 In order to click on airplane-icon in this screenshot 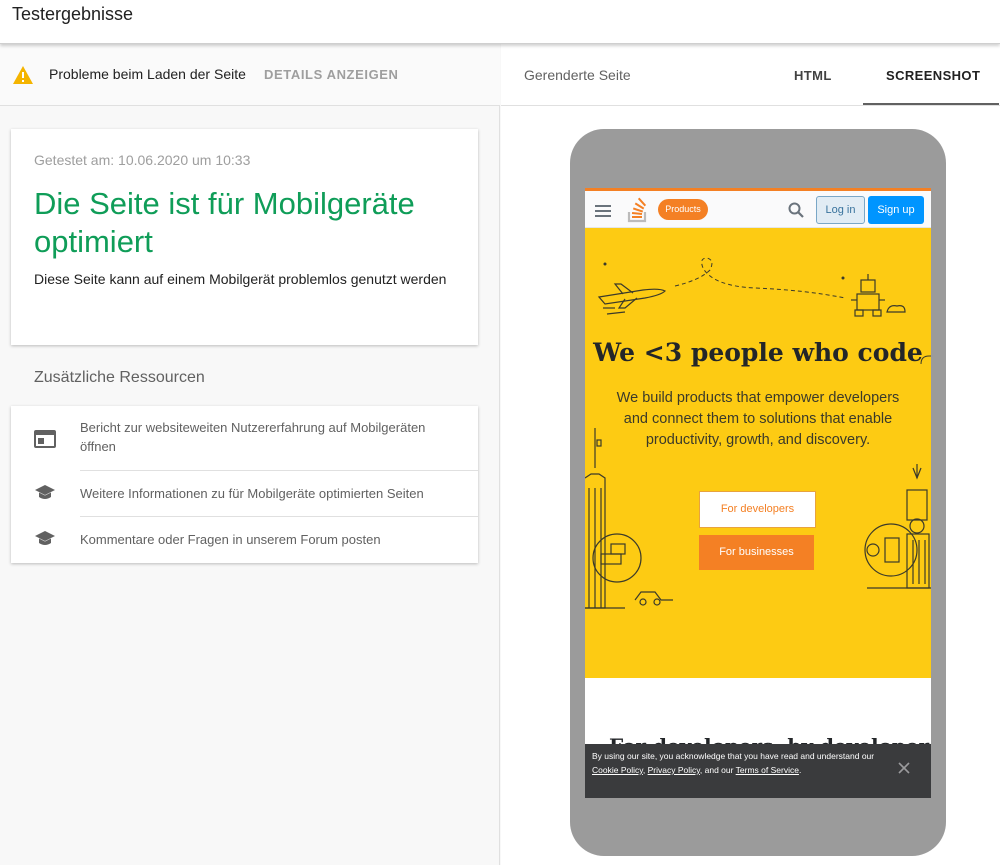, I will do `click(632, 299)`.